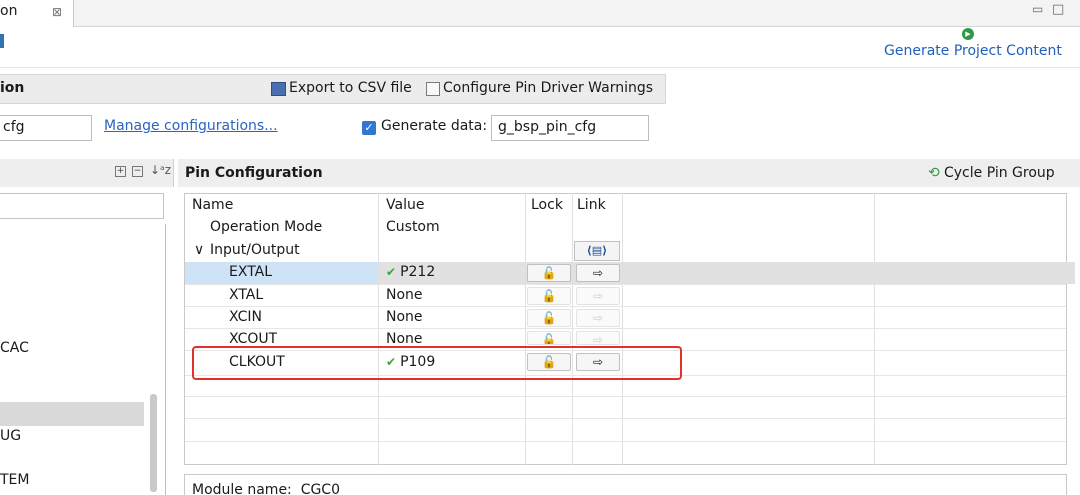 The image size is (1080, 495). Describe the element at coordinates (250, 272) in the screenshot. I see `row-name: EXTAL` at that location.